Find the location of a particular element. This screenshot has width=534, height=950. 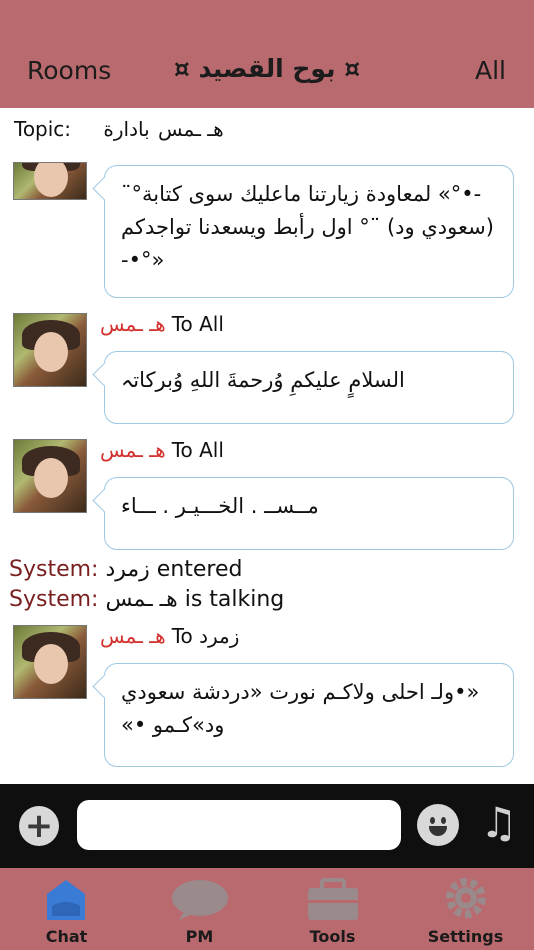

system-text: زمرد entered is located at coordinates (174, 569).